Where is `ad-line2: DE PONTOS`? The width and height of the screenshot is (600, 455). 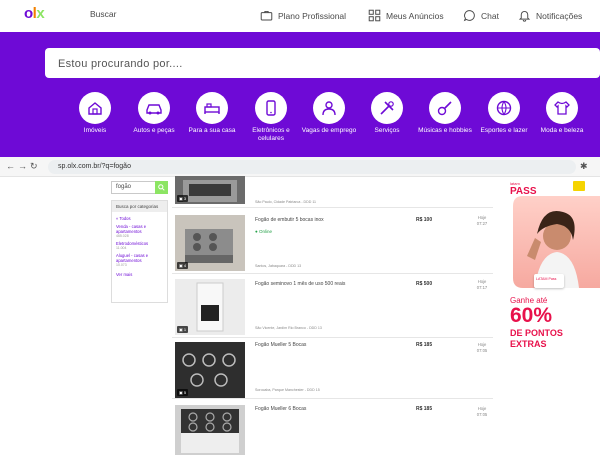 ad-line2: DE PONTOS is located at coordinates (536, 333).